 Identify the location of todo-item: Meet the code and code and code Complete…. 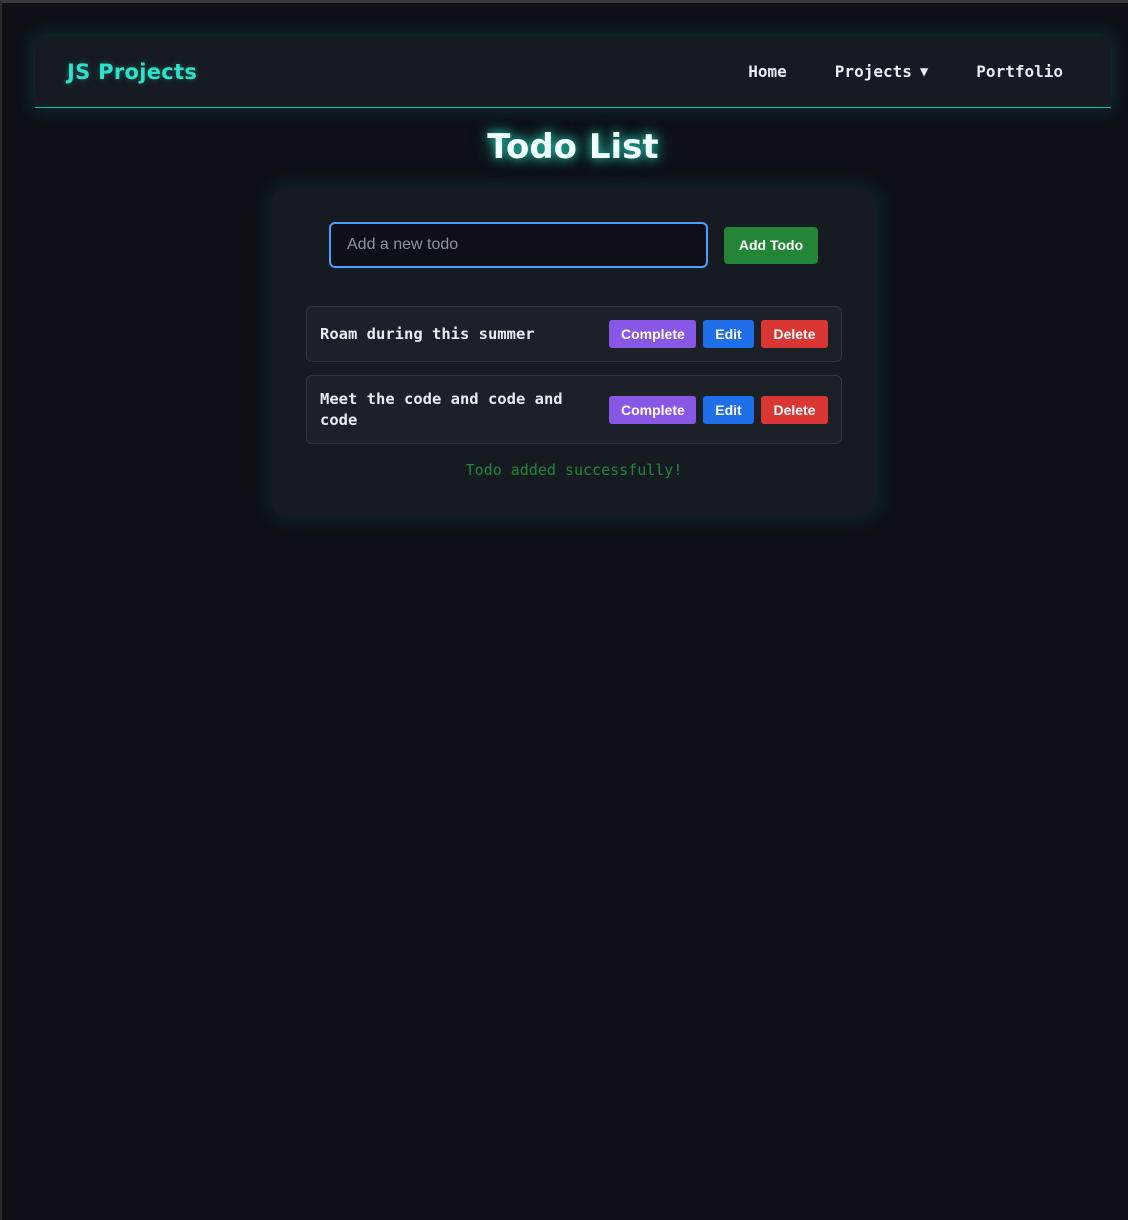
(574, 409).